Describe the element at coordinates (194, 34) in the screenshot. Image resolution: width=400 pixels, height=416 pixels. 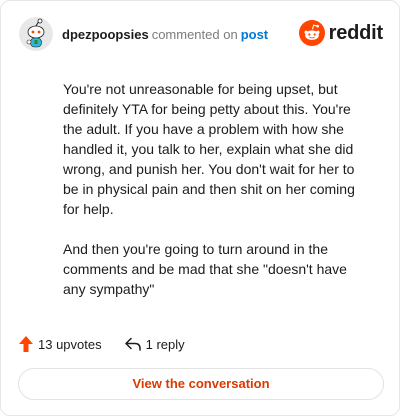
I see `byline-action-text: commented on` at that location.